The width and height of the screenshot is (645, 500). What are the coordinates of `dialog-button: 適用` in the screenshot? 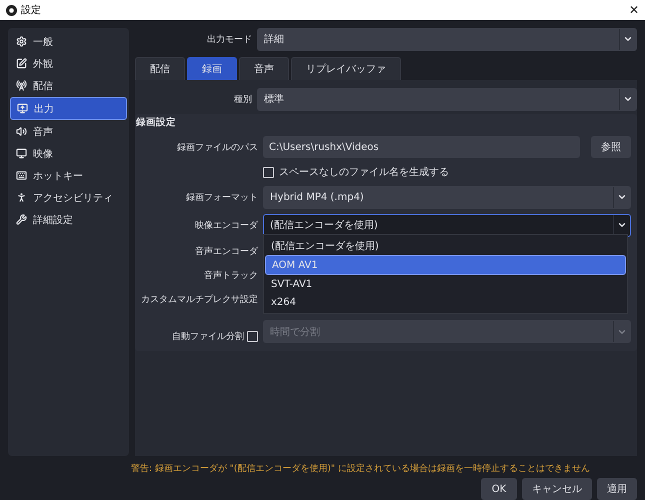 It's located at (617, 489).